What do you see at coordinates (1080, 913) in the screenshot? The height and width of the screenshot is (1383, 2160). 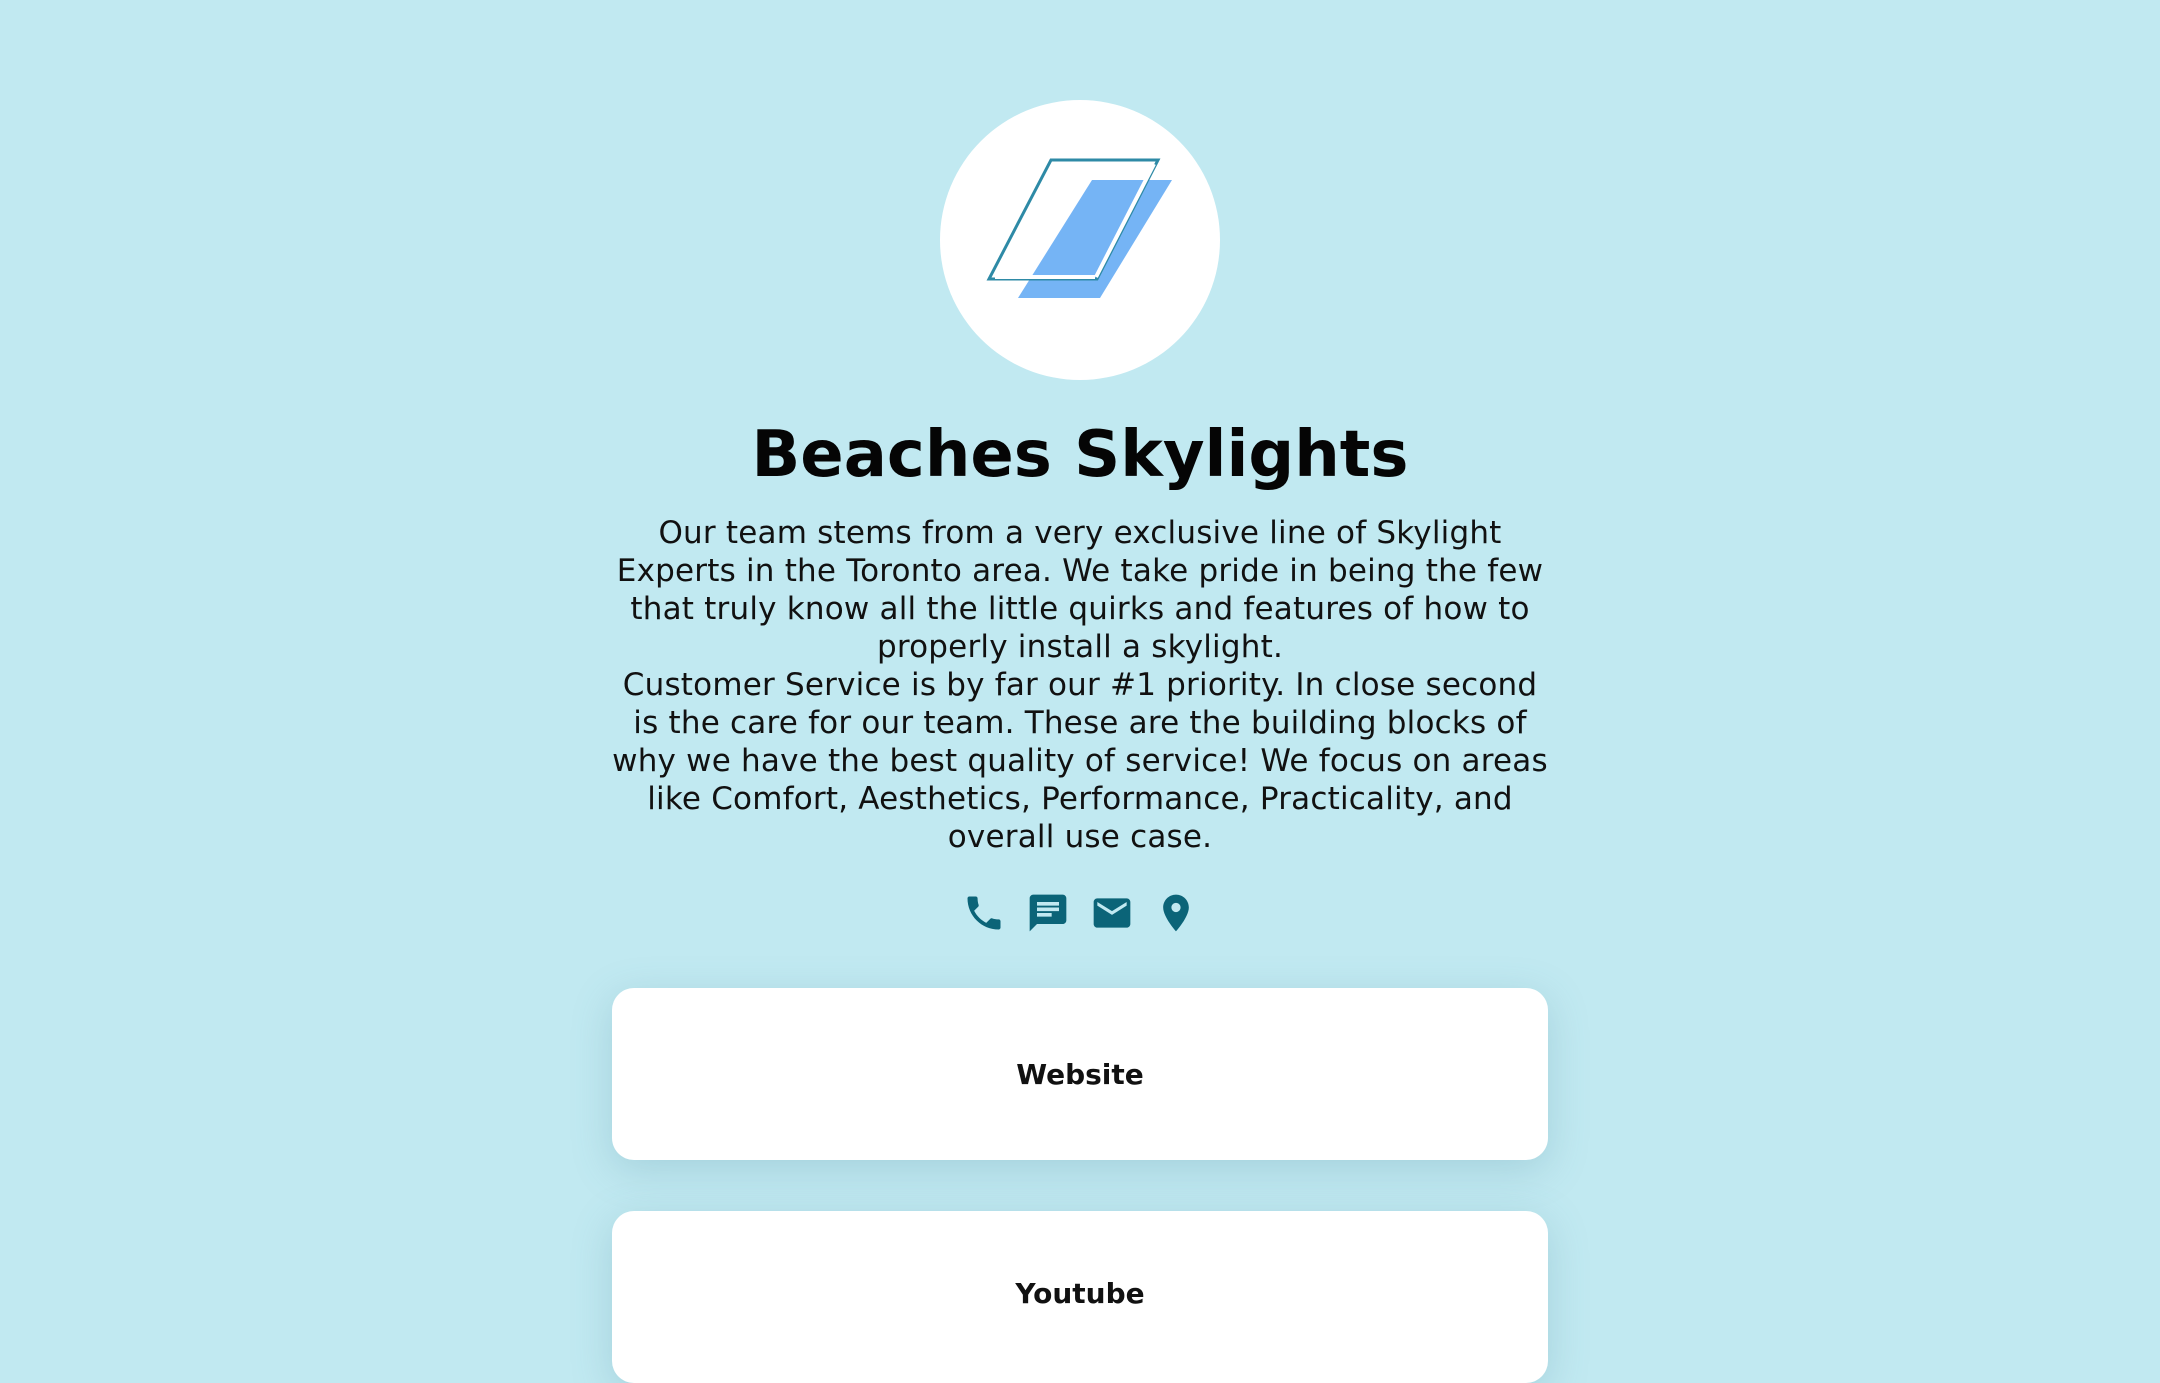 I see `social-icons-row` at bounding box center [1080, 913].